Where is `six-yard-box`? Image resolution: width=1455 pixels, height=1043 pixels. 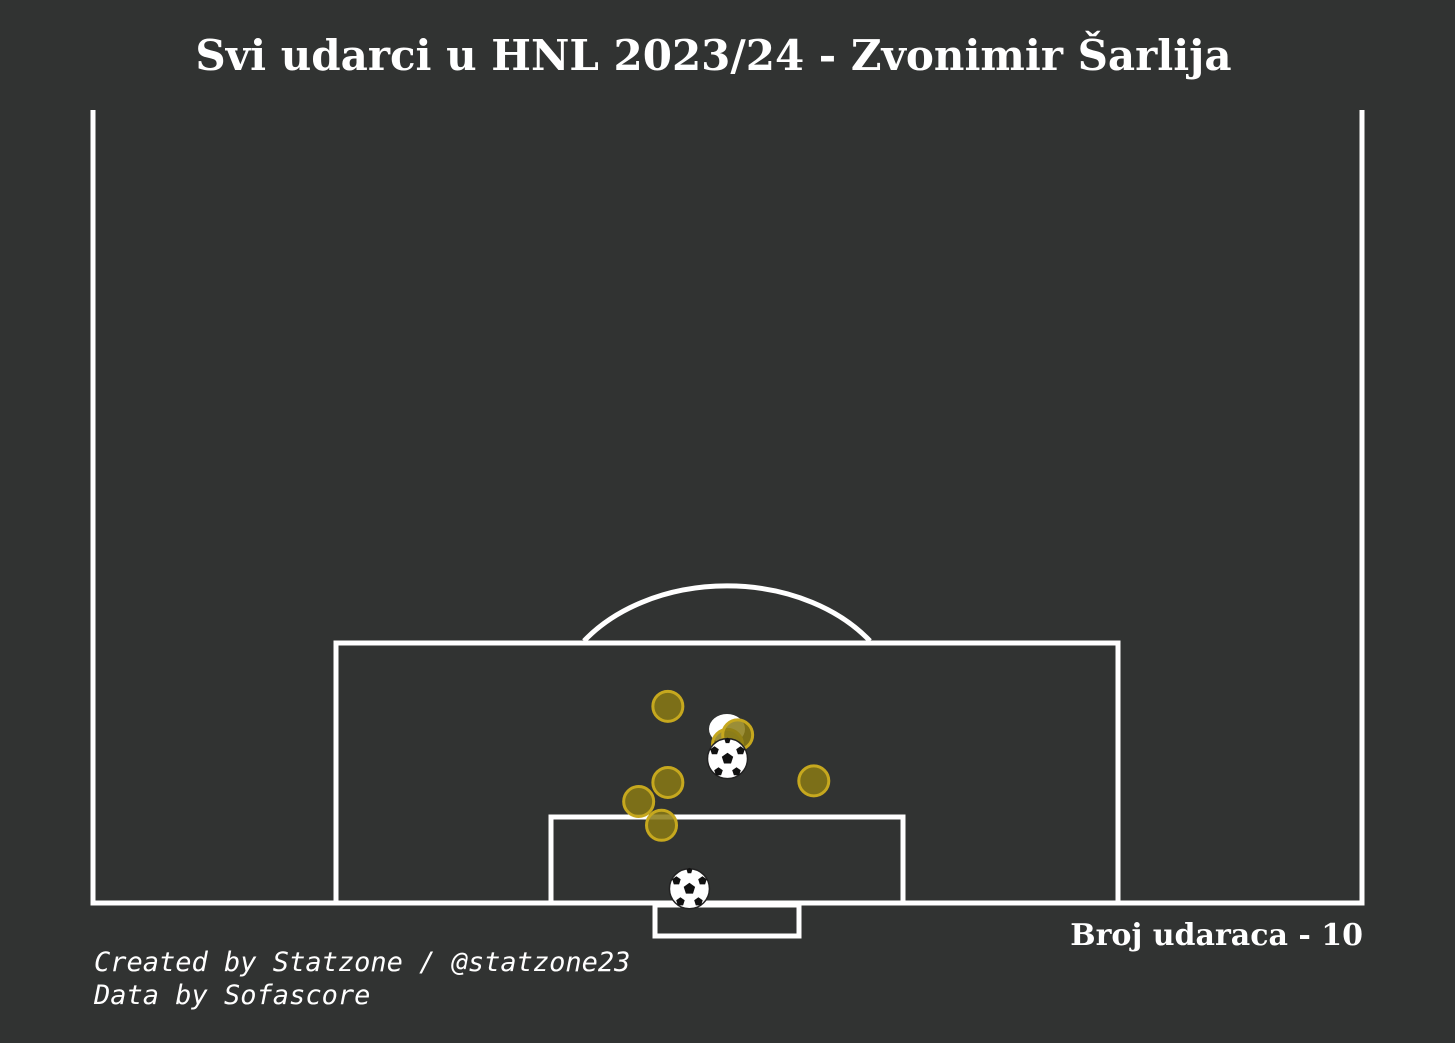
six-yard-box is located at coordinates (727, 860).